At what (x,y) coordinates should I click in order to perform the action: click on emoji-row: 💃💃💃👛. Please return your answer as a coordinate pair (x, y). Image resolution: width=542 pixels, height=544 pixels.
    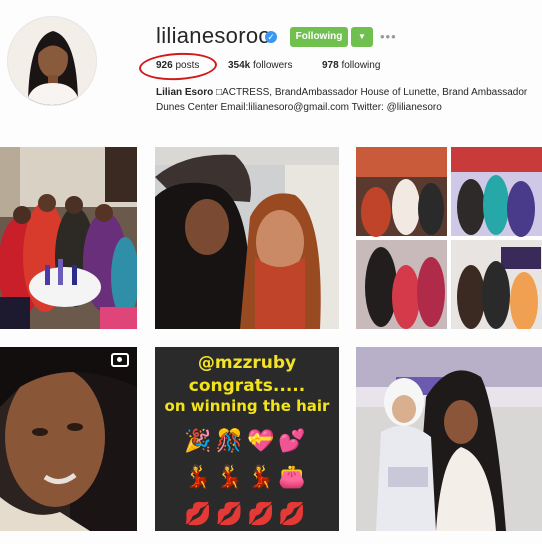
    Looking at the image, I should click on (247, 477).